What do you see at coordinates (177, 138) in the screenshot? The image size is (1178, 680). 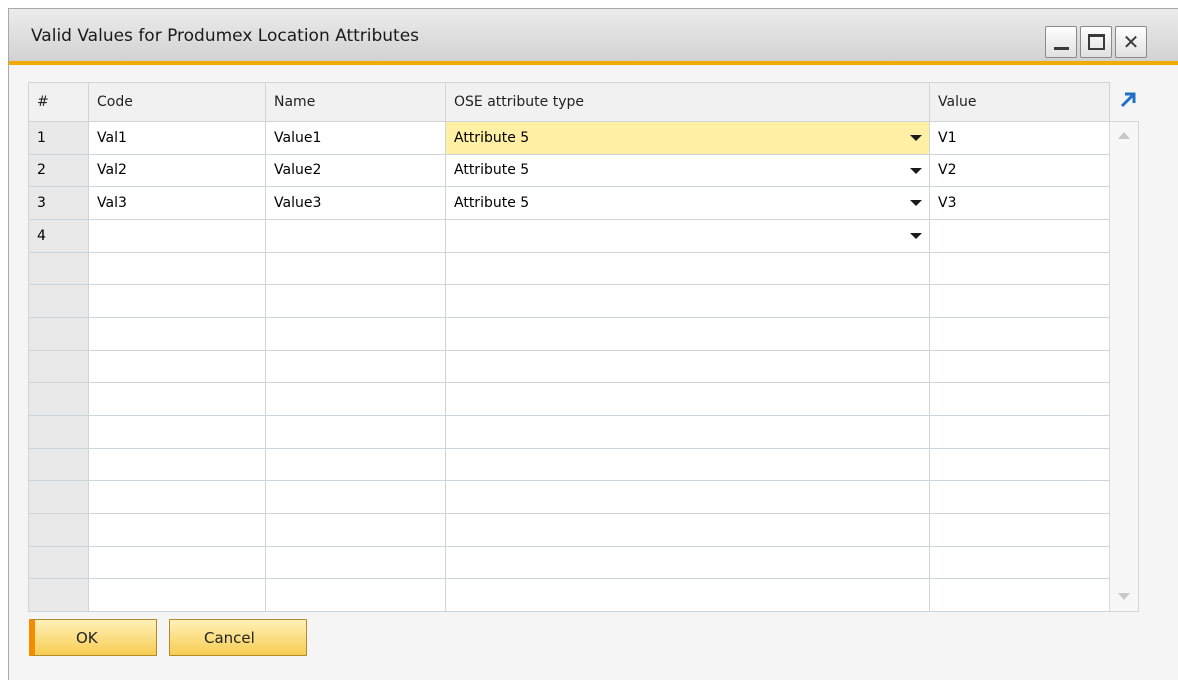 I see `code-cell: Val1` at bounding box center [177, 138].